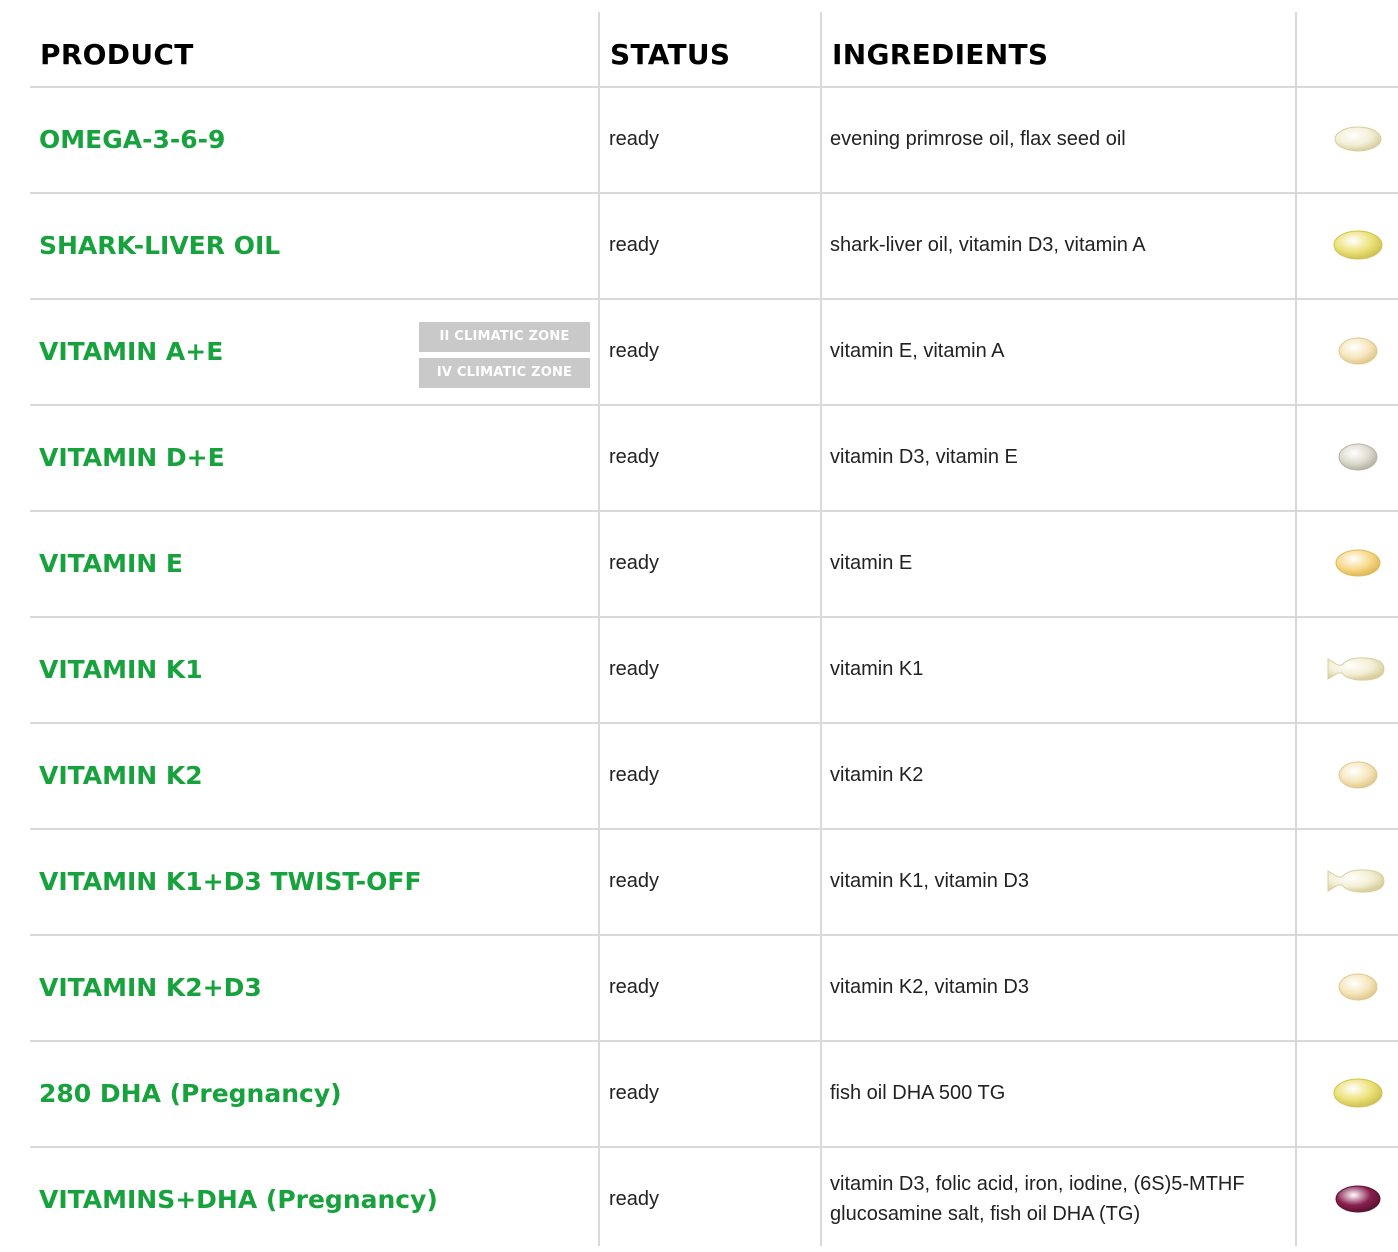 This screenshot has width=1398, height=1252. What do you see at coordinates (699, 563) in the screenshot?
I see `table-row: VITAMIN E ready vitamin E` at bounding box center [699, 563].